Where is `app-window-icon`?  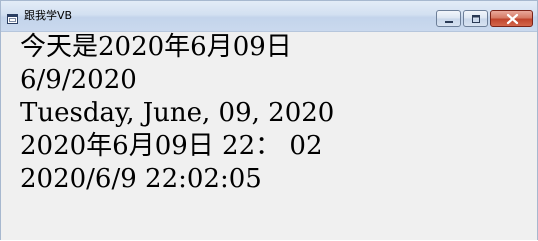
app-window-icon is located at coordinates (12, 17).